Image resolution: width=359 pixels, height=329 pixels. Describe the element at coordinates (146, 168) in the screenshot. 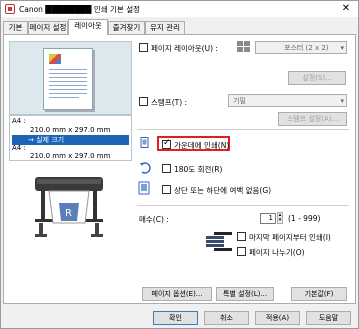

I see `rotate-icon` at that location.